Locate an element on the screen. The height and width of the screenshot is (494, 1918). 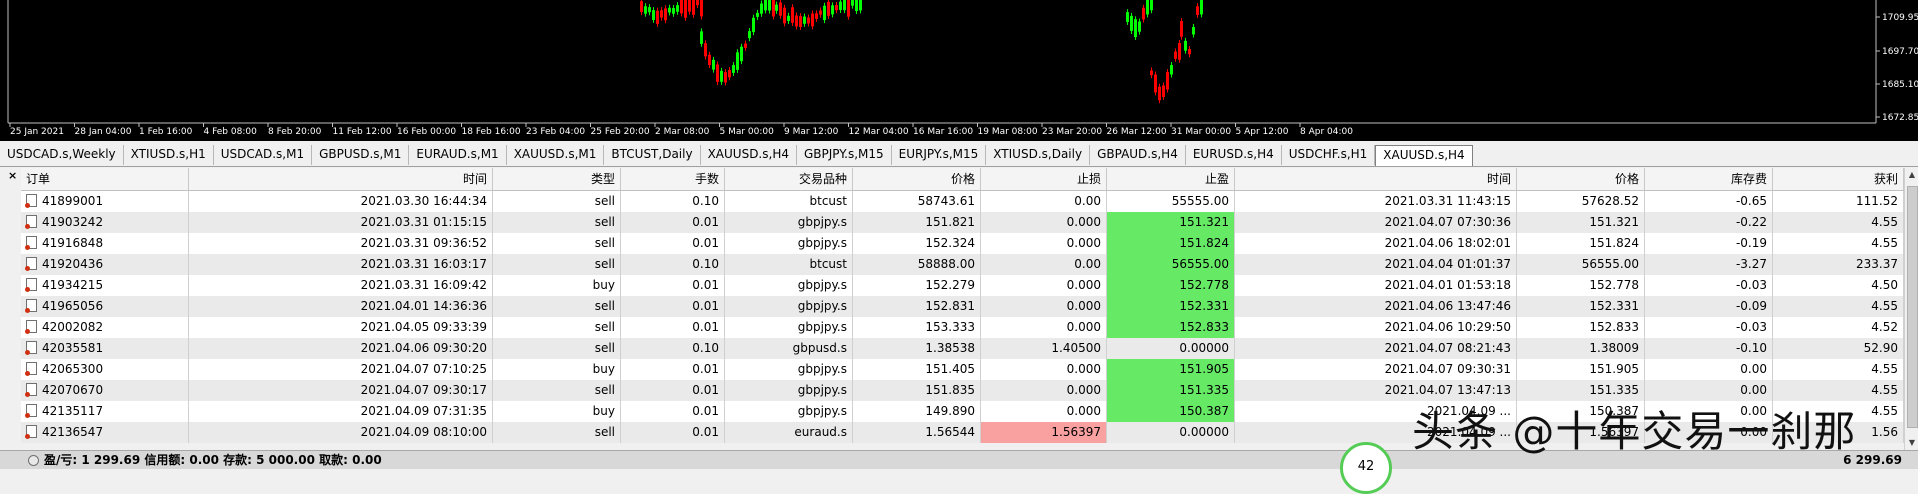
table-cell: 2021.04.07 08:21:43 is located at coordinates (1376, 348).